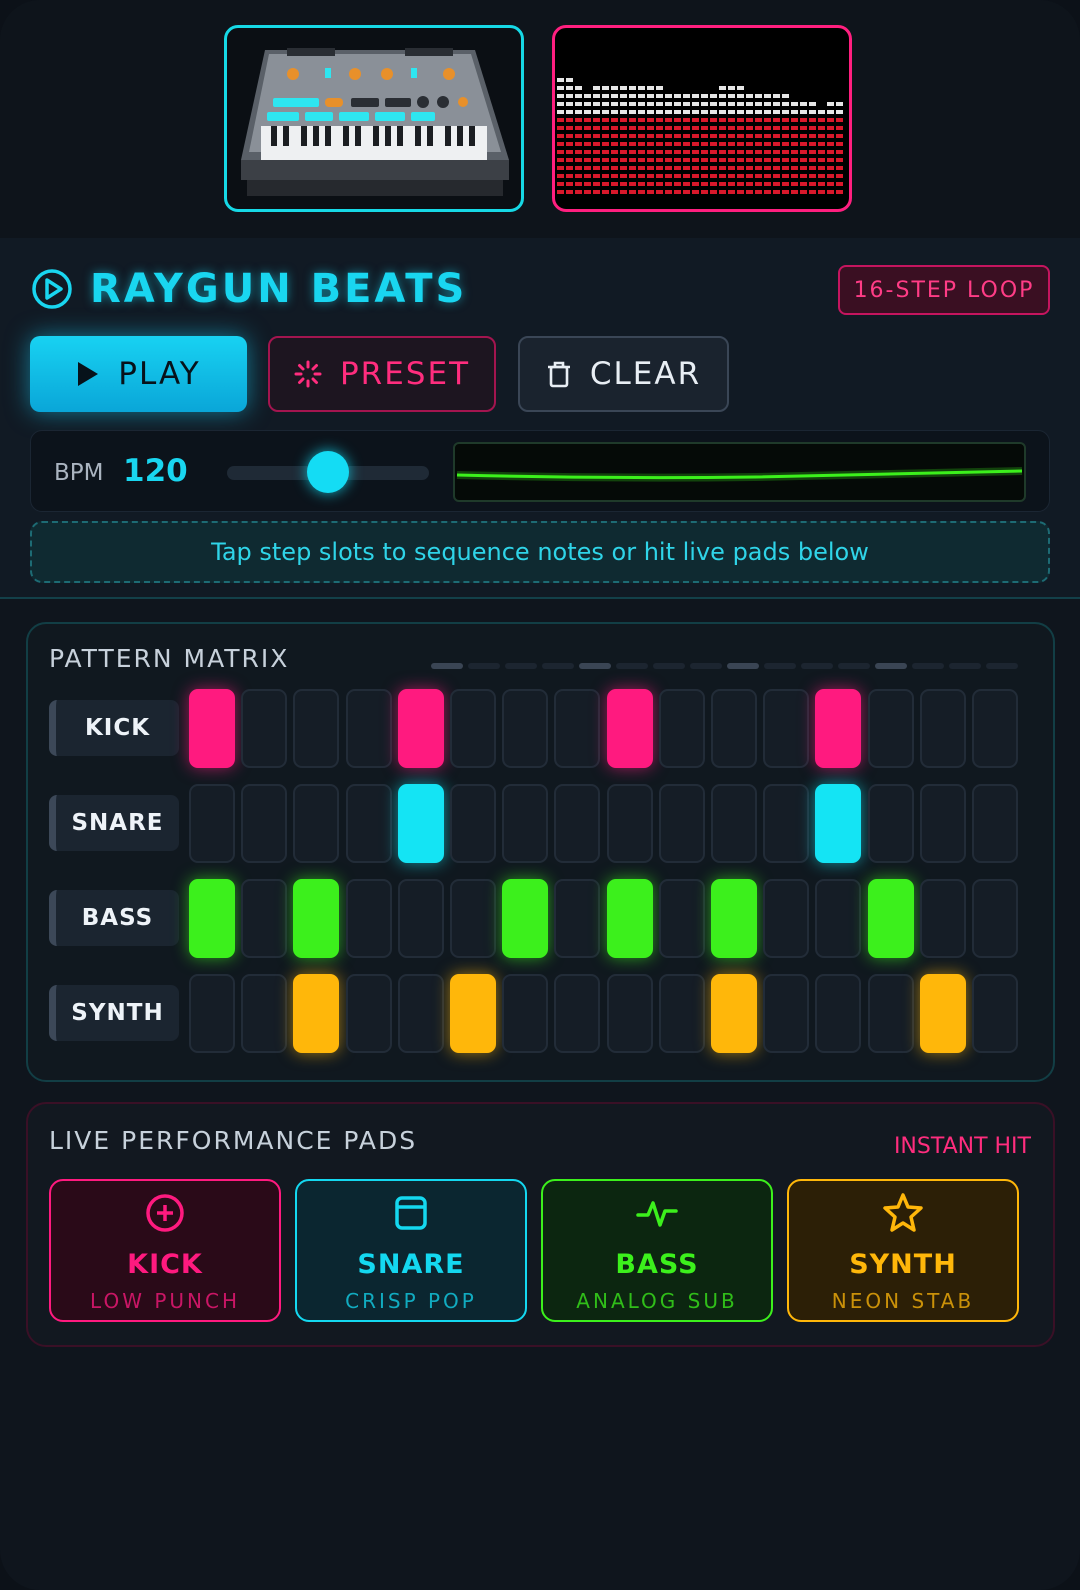 This screenshot has width=1080, height=1590. I want to click on pad-snare: SNARE CRISP POP, so click(411, 1250).